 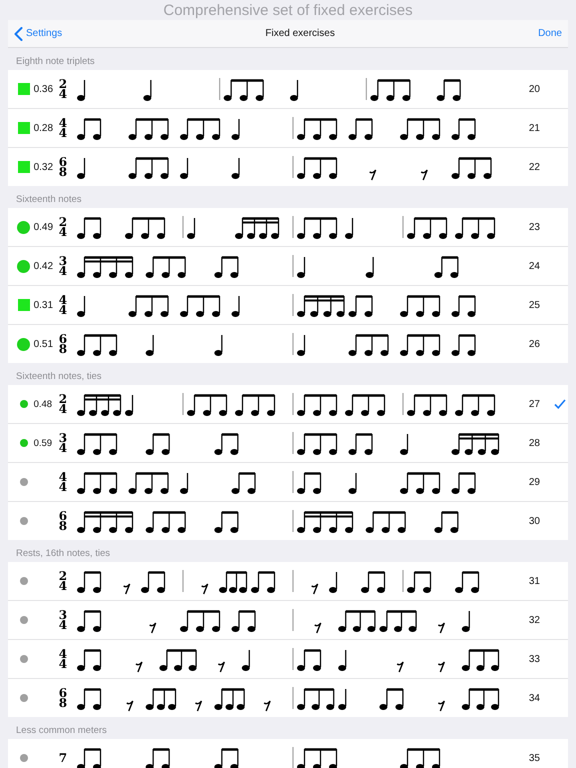 I want to click on section-header: Less common meters, so click(x=61, y=731).